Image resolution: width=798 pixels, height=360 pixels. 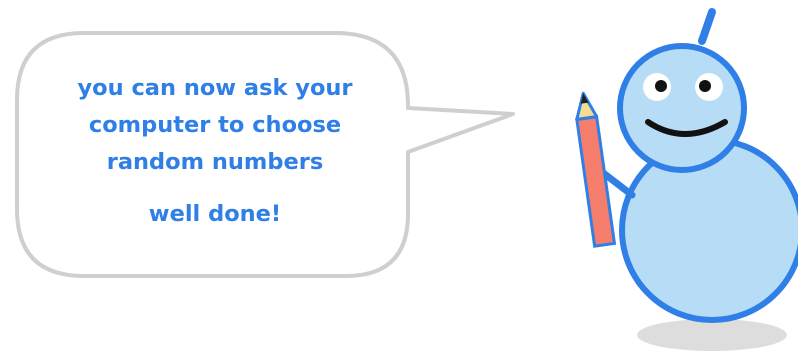 I want to click on pencil-icon, so click(x=596, y=169).